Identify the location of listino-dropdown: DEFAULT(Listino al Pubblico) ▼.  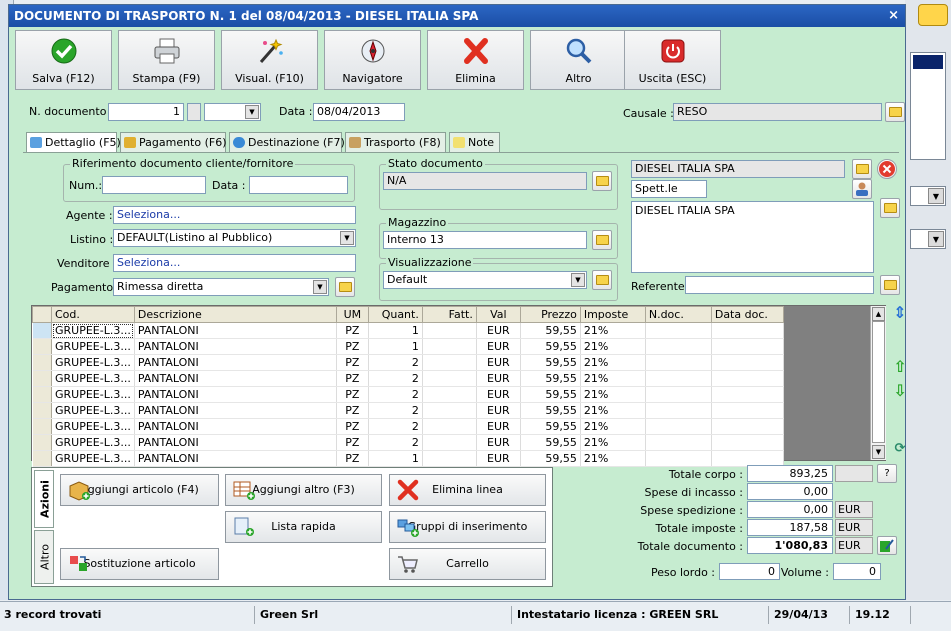
(234, 238).